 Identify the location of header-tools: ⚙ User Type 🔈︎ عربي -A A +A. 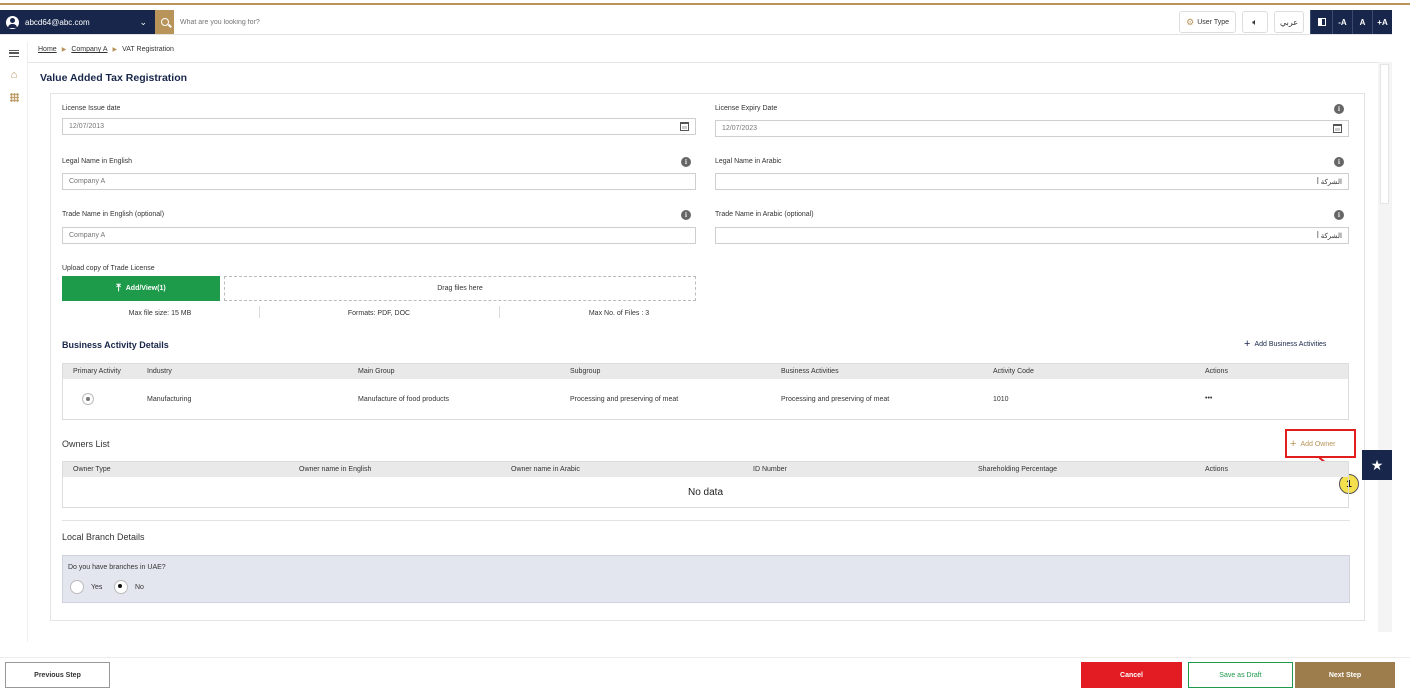
(1285, 22).